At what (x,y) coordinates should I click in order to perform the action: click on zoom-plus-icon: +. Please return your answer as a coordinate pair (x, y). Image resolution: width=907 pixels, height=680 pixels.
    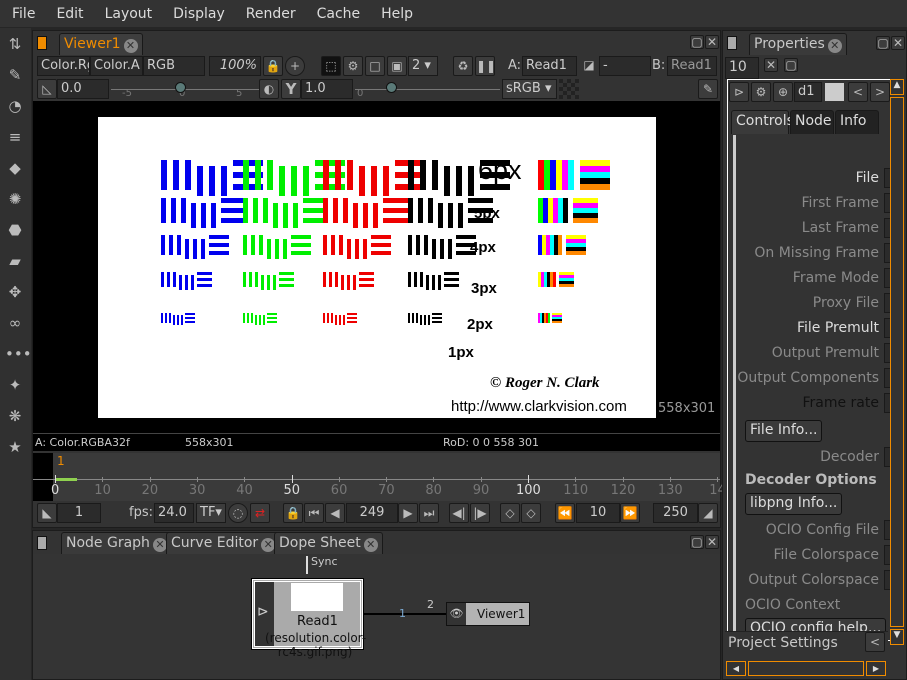
    Looking at the image, I should click on (295, 66).